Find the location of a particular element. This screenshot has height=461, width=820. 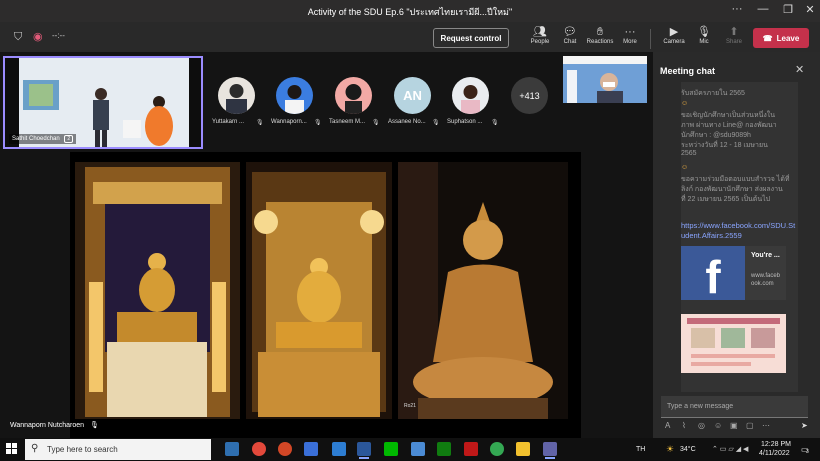

close-button: ✕ is located at coordinates (810, 9).